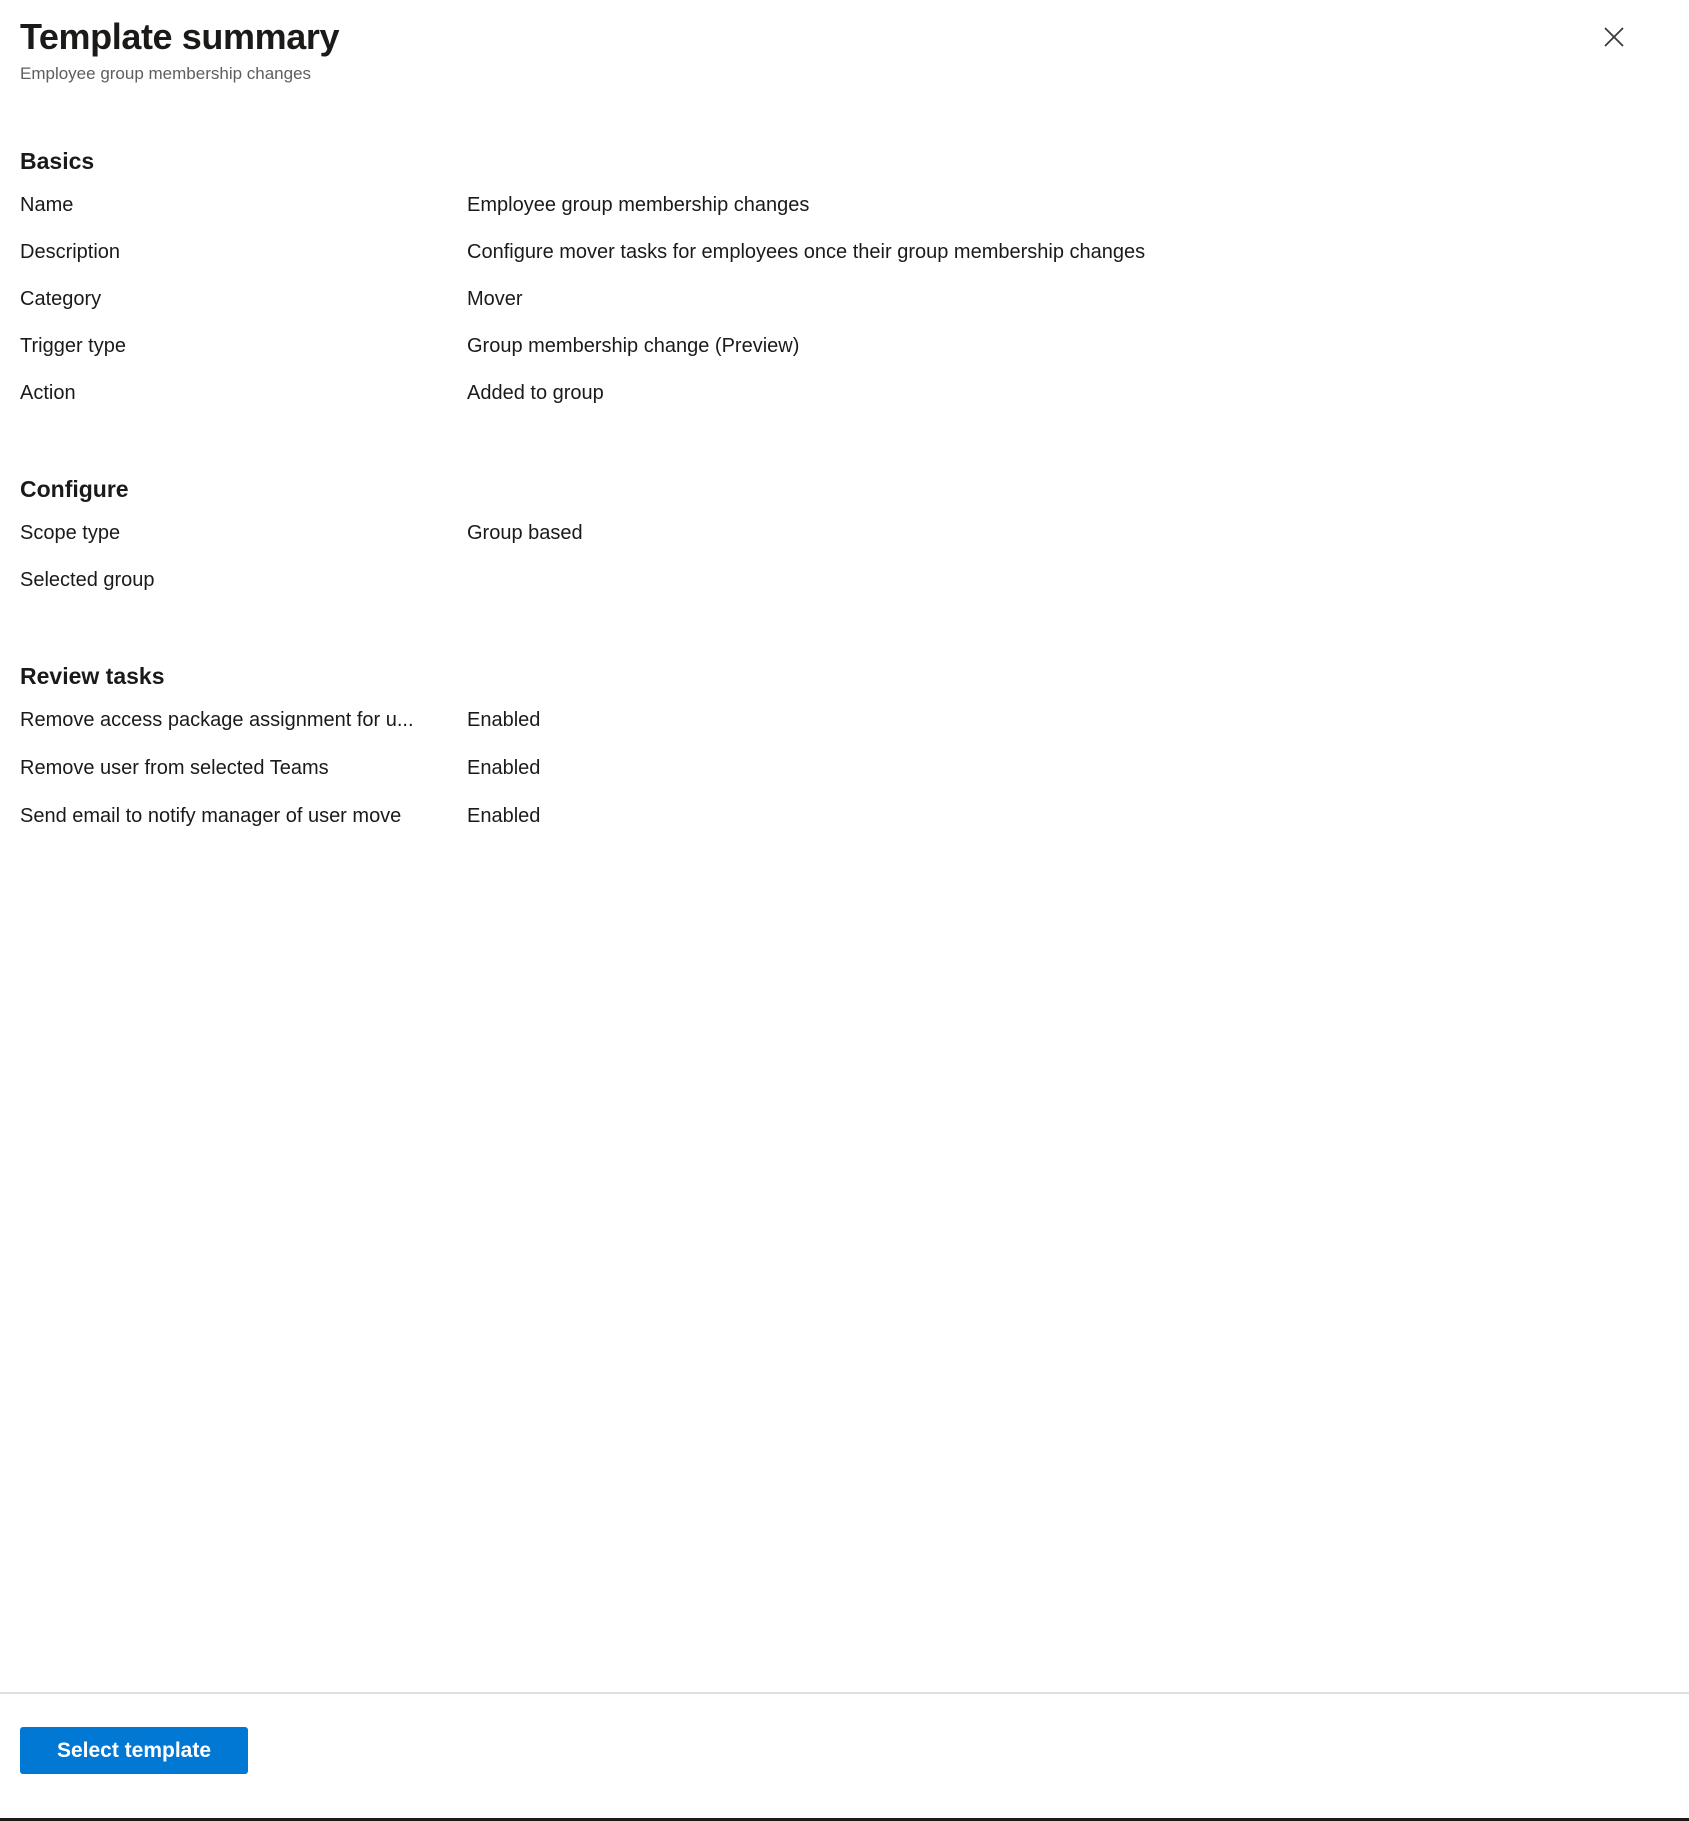 The height and width of the screenshot is (1821, 1689). Describe the element at coordinates (844, 543) in the screenshot. I see `summary-row: Scope type Group based` at that location.